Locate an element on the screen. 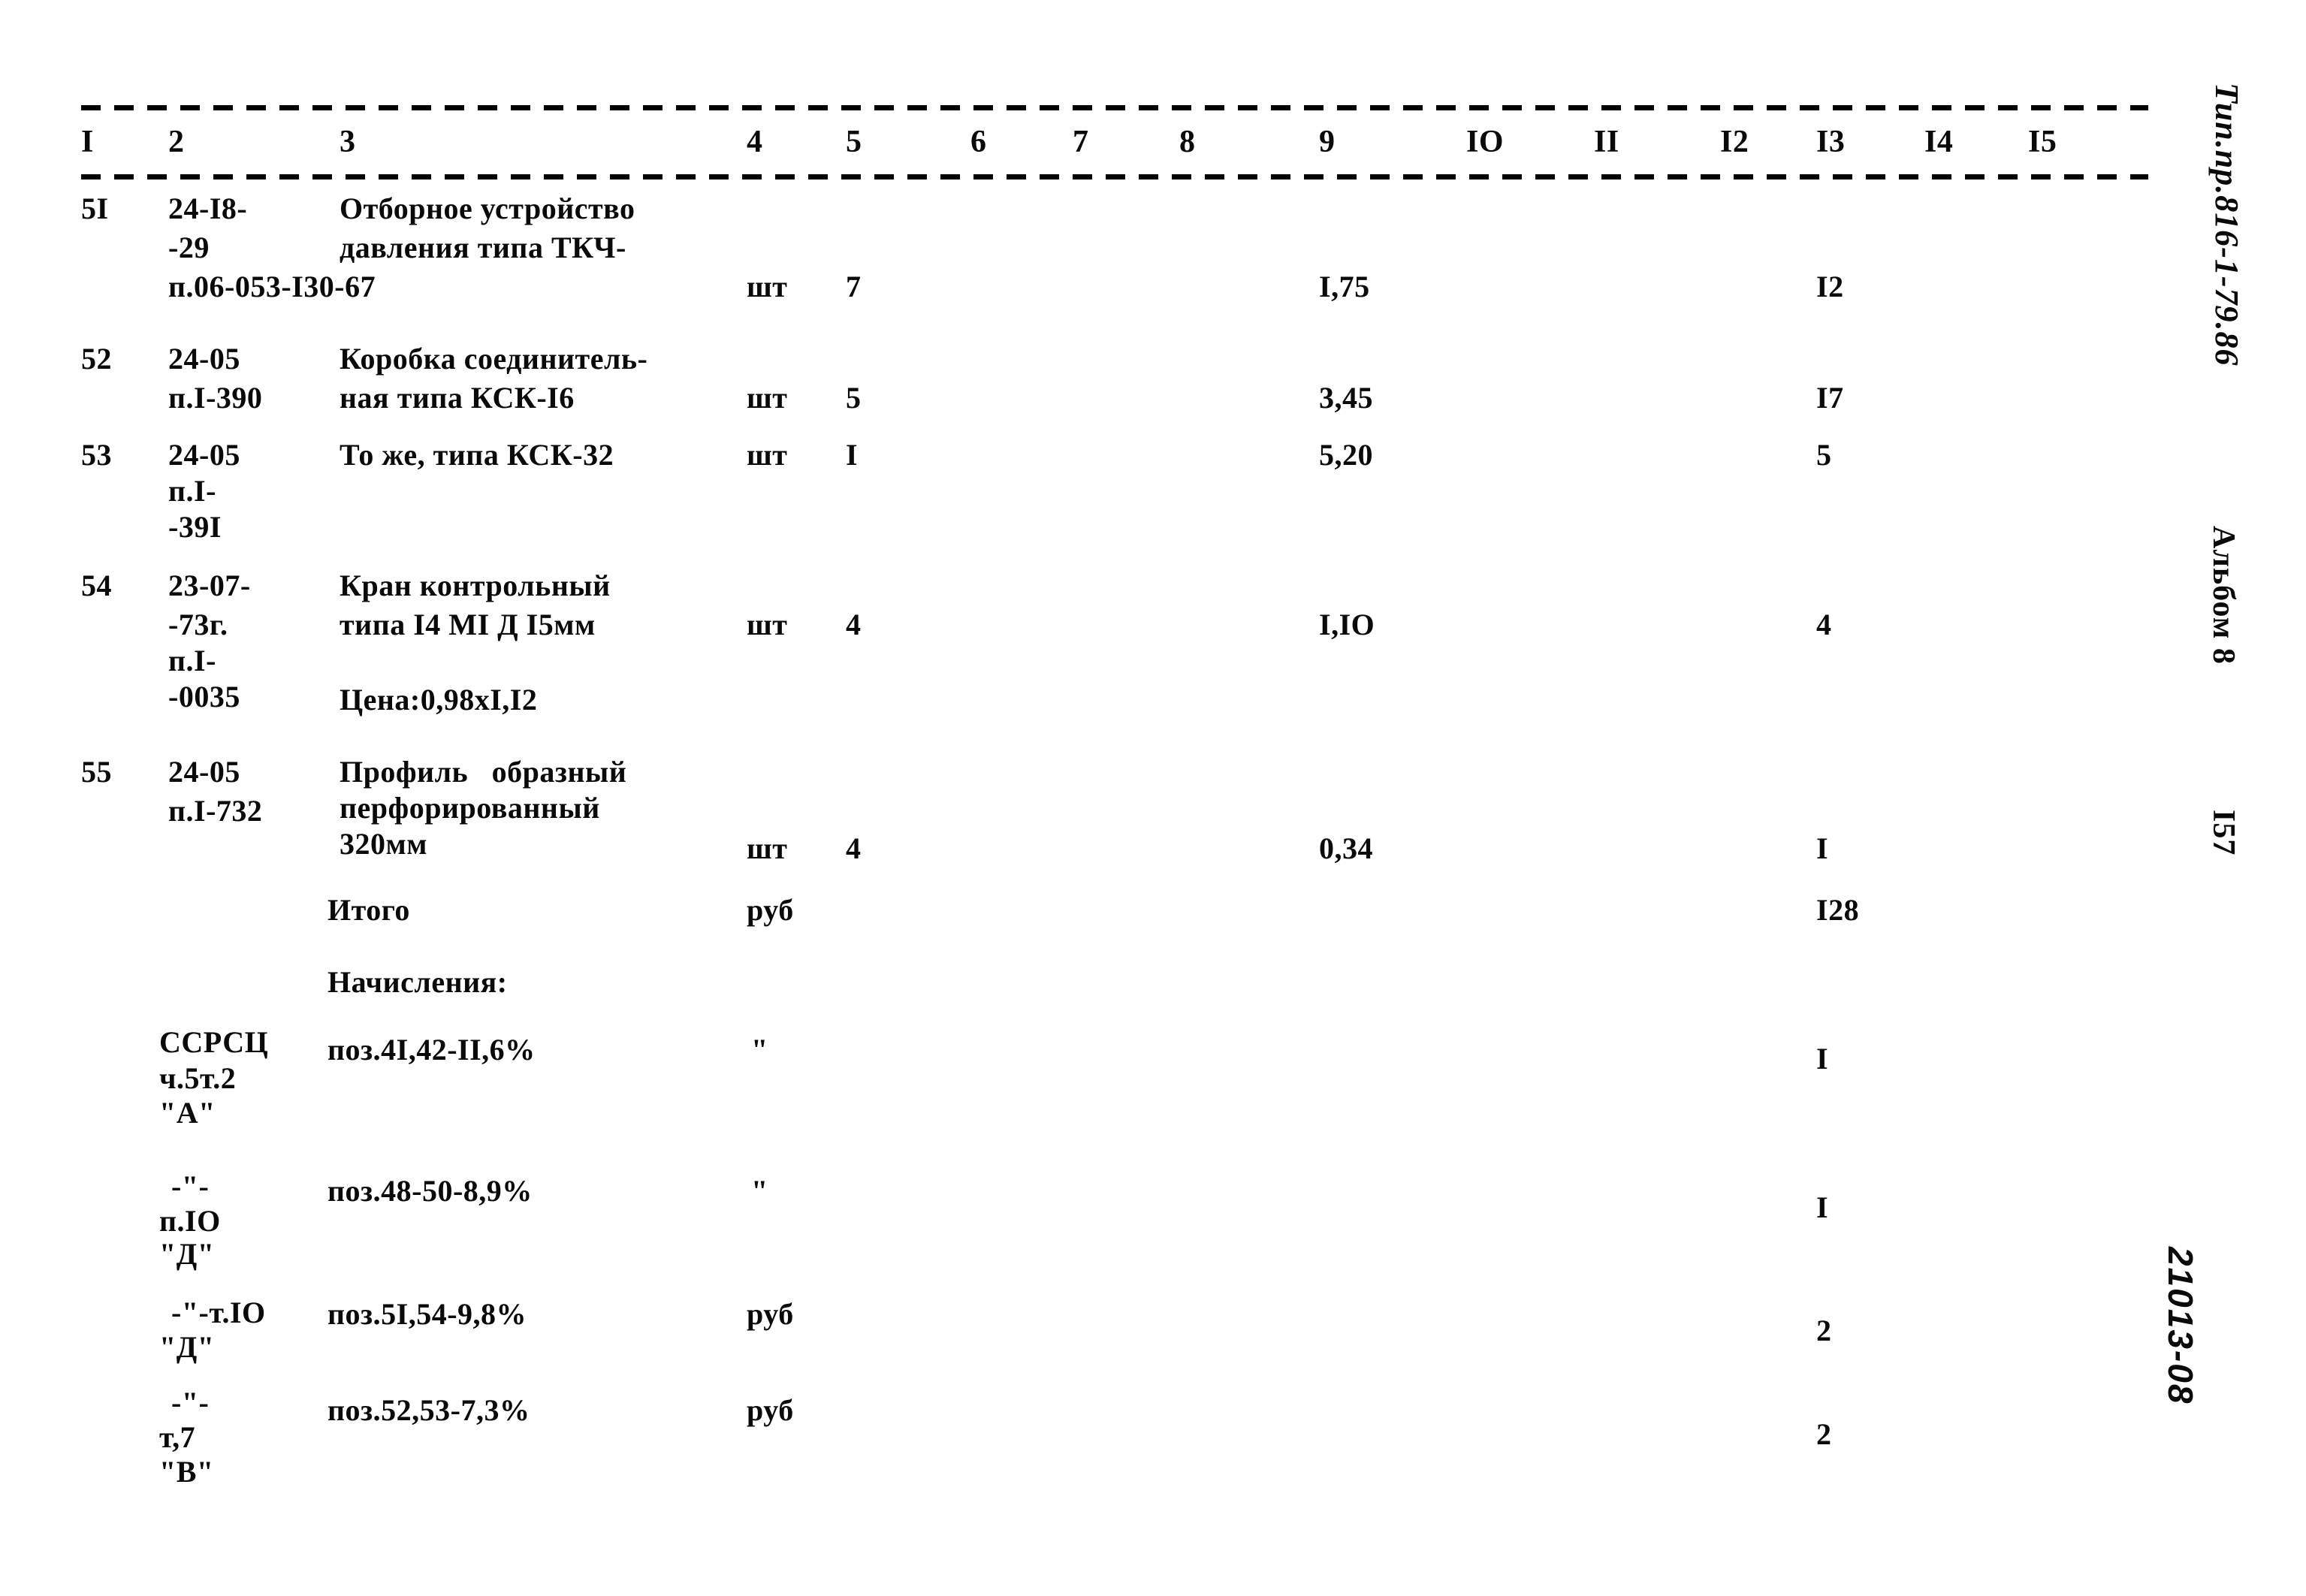 This screenshot has height=1596, width=2306. row-price: 3,45 is located at coordinates (1346, 398).